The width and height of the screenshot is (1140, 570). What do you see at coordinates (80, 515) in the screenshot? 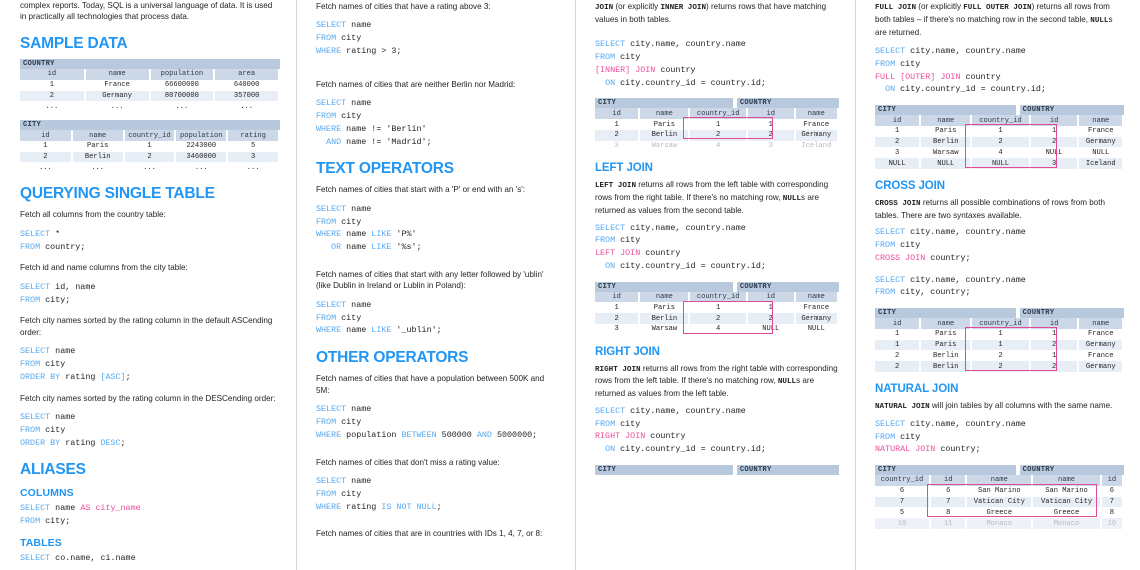
I see `code-alias-column: SELECT name AS city_name FROM city;` at bounding box center [80, 515].